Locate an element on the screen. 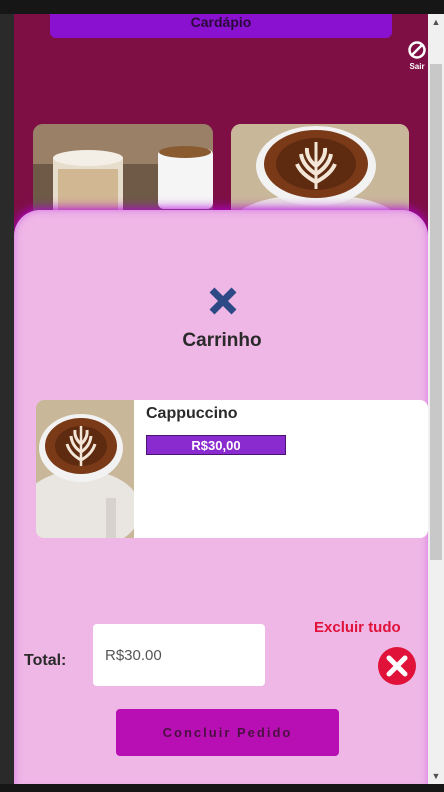  cappuccino-thumbnail is located at coordinates (85, 469).